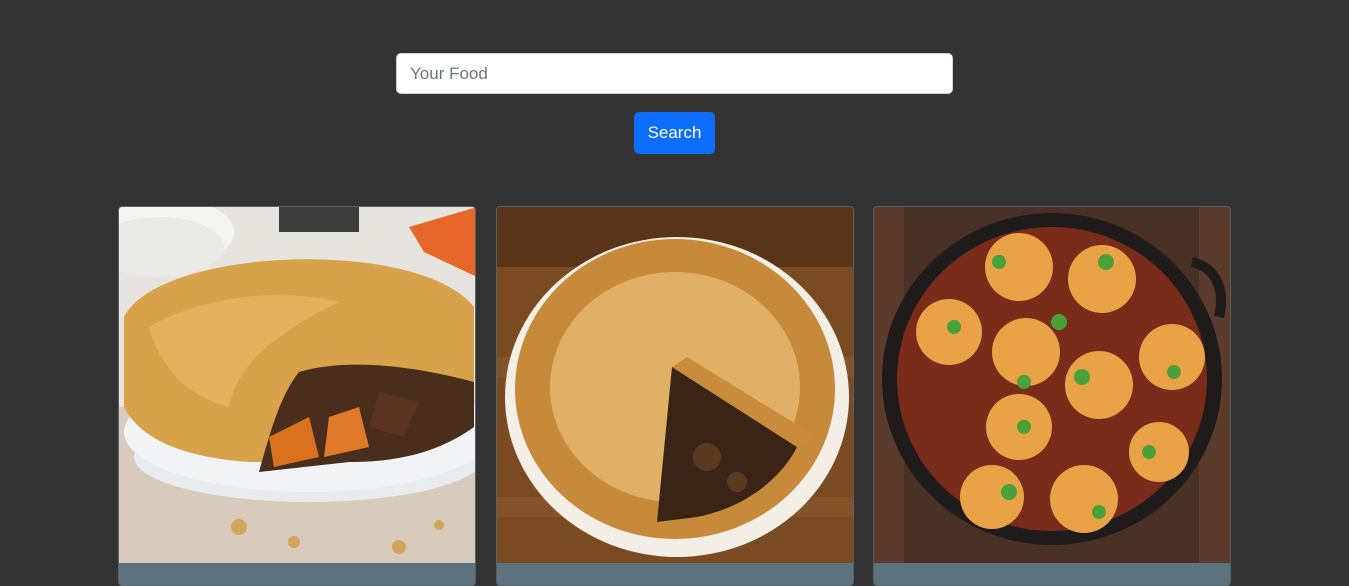 The width and height of the screenshot is (1349, 586). I want to click on search-input, so click(674, 73).